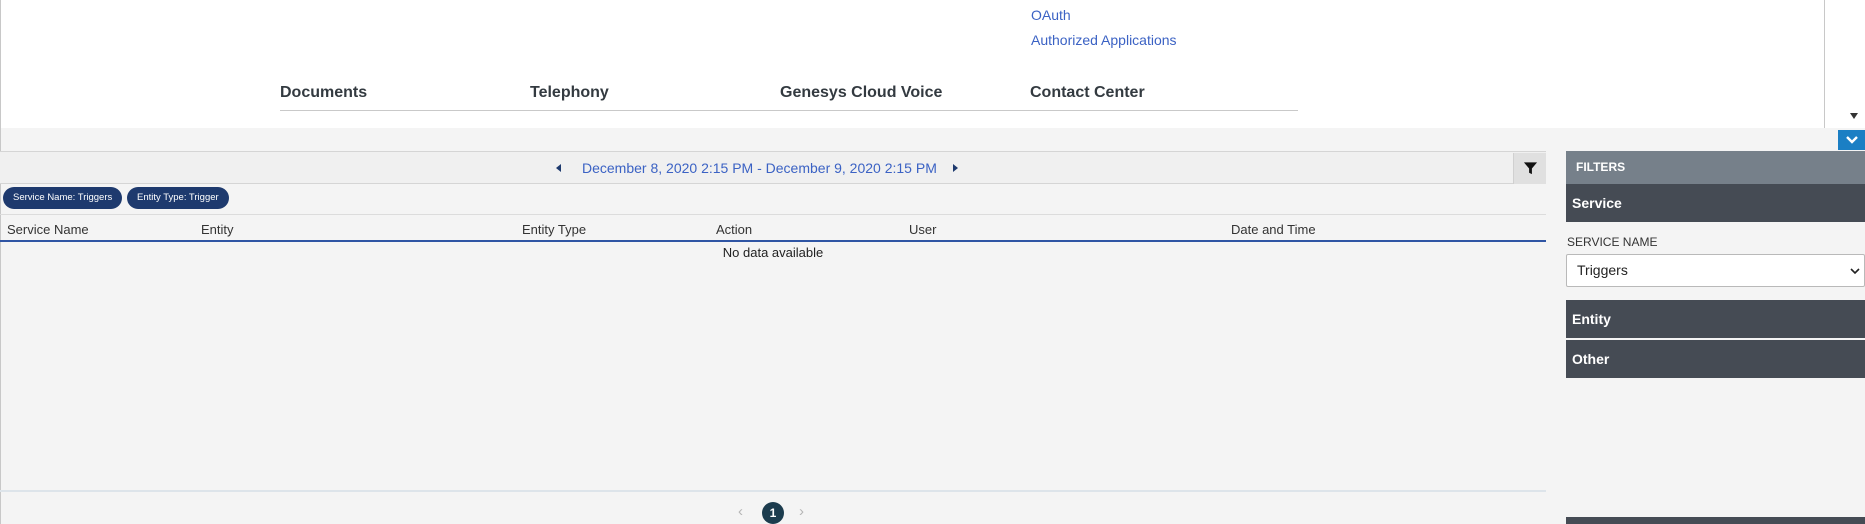 This screenshot has height=524, width=1865. What do you see at coordinates (1715, 319) in the screenshot?
I see `filter-group-entity: Entity` at bounding box center [1715, 319].